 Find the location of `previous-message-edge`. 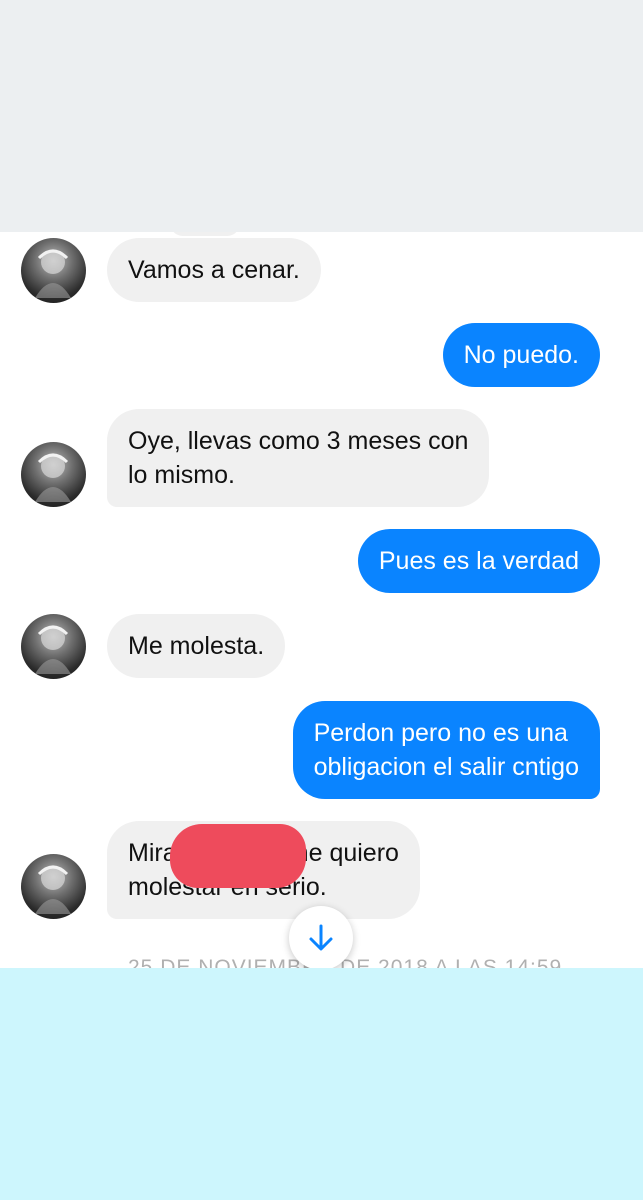

previous-message-edge is located at coordinates (205, 234).